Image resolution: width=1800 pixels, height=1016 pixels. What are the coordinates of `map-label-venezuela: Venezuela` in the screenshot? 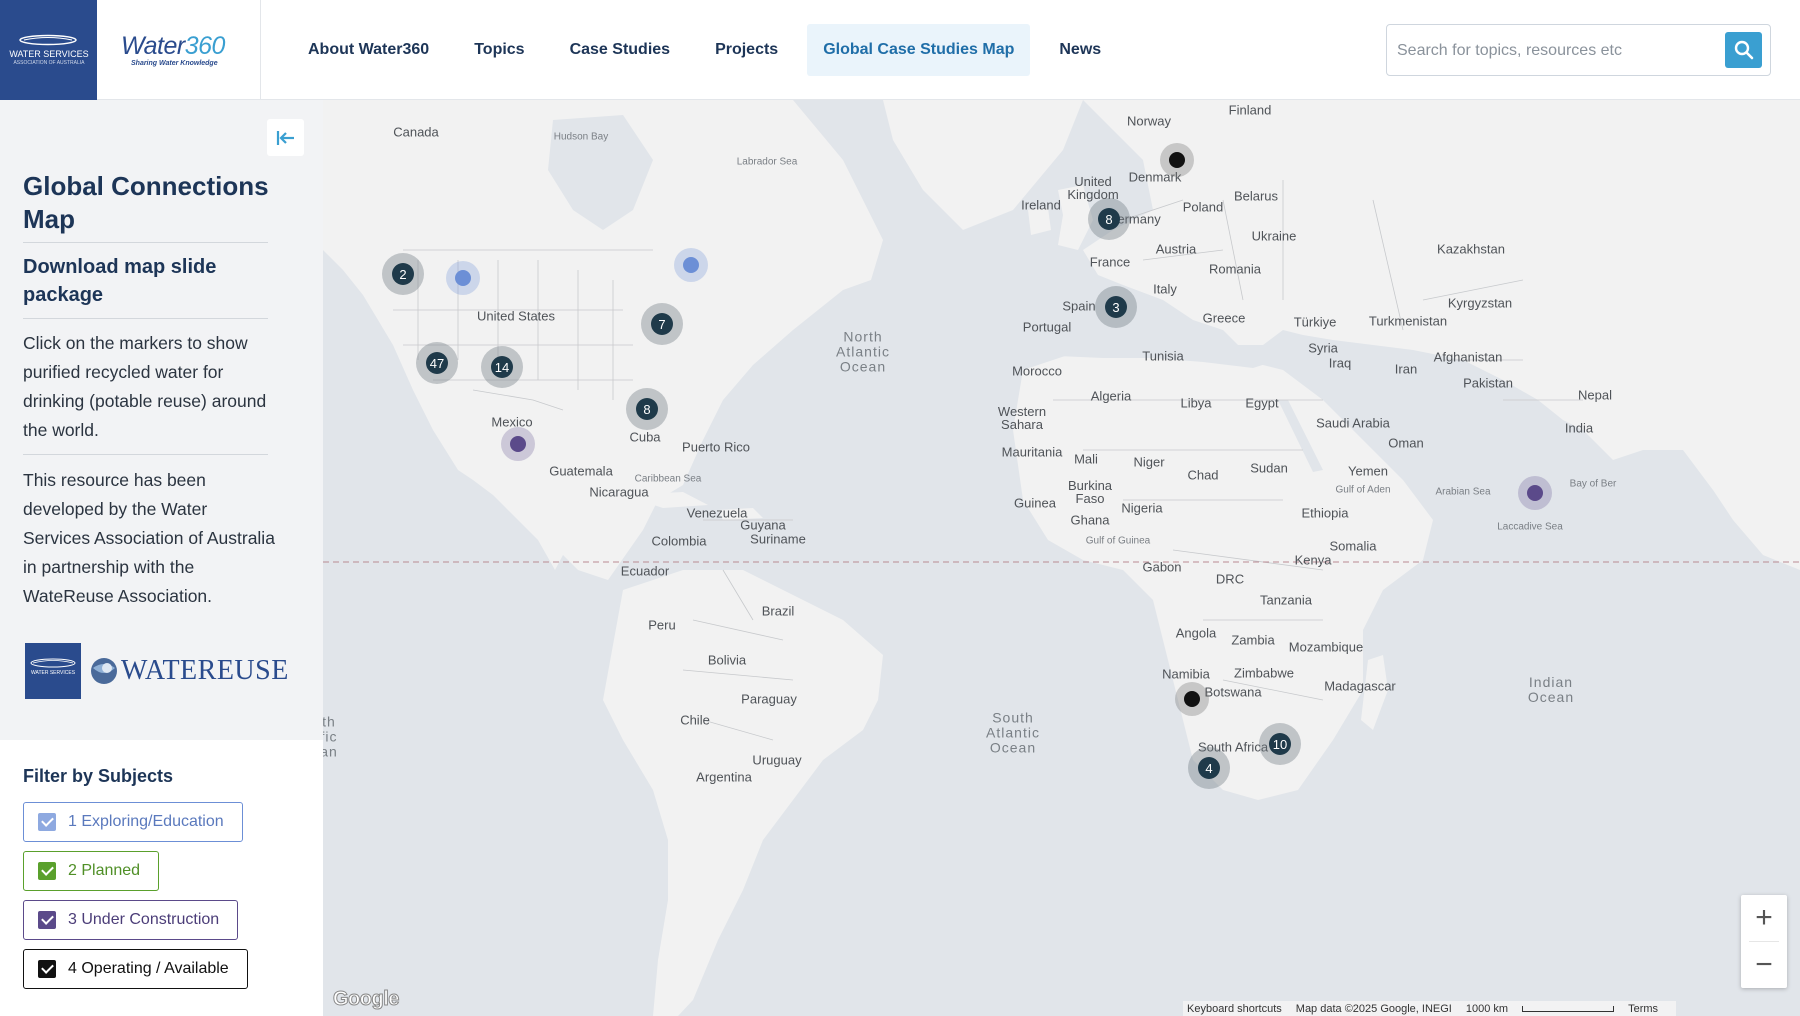 It's located at (717, 513).